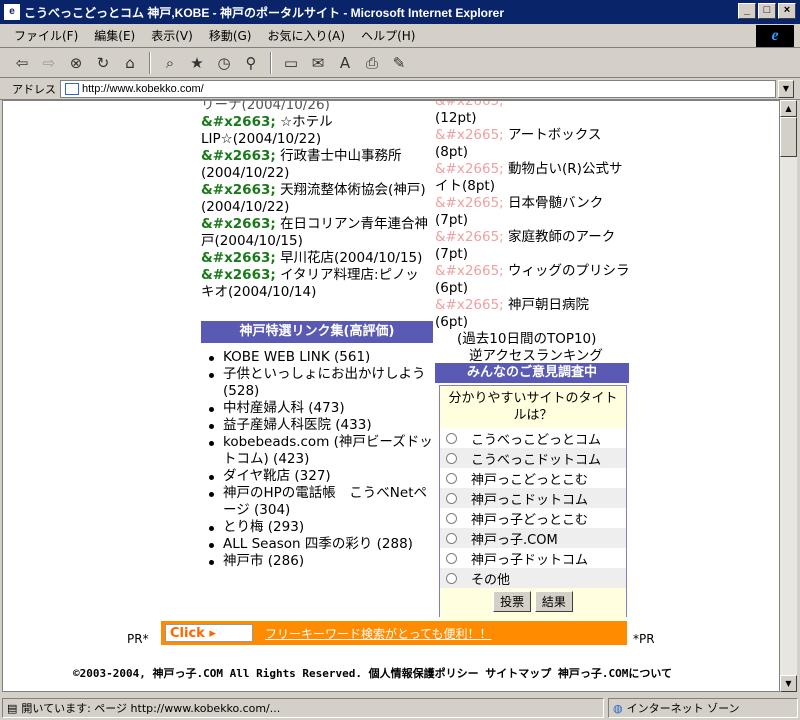 The height and width of the screenshot is (720, 800). Describe the element at coordinates (316, 107) in the screenshot. I see `list-item-partial: リーナ(2004/10/26)` at that location.